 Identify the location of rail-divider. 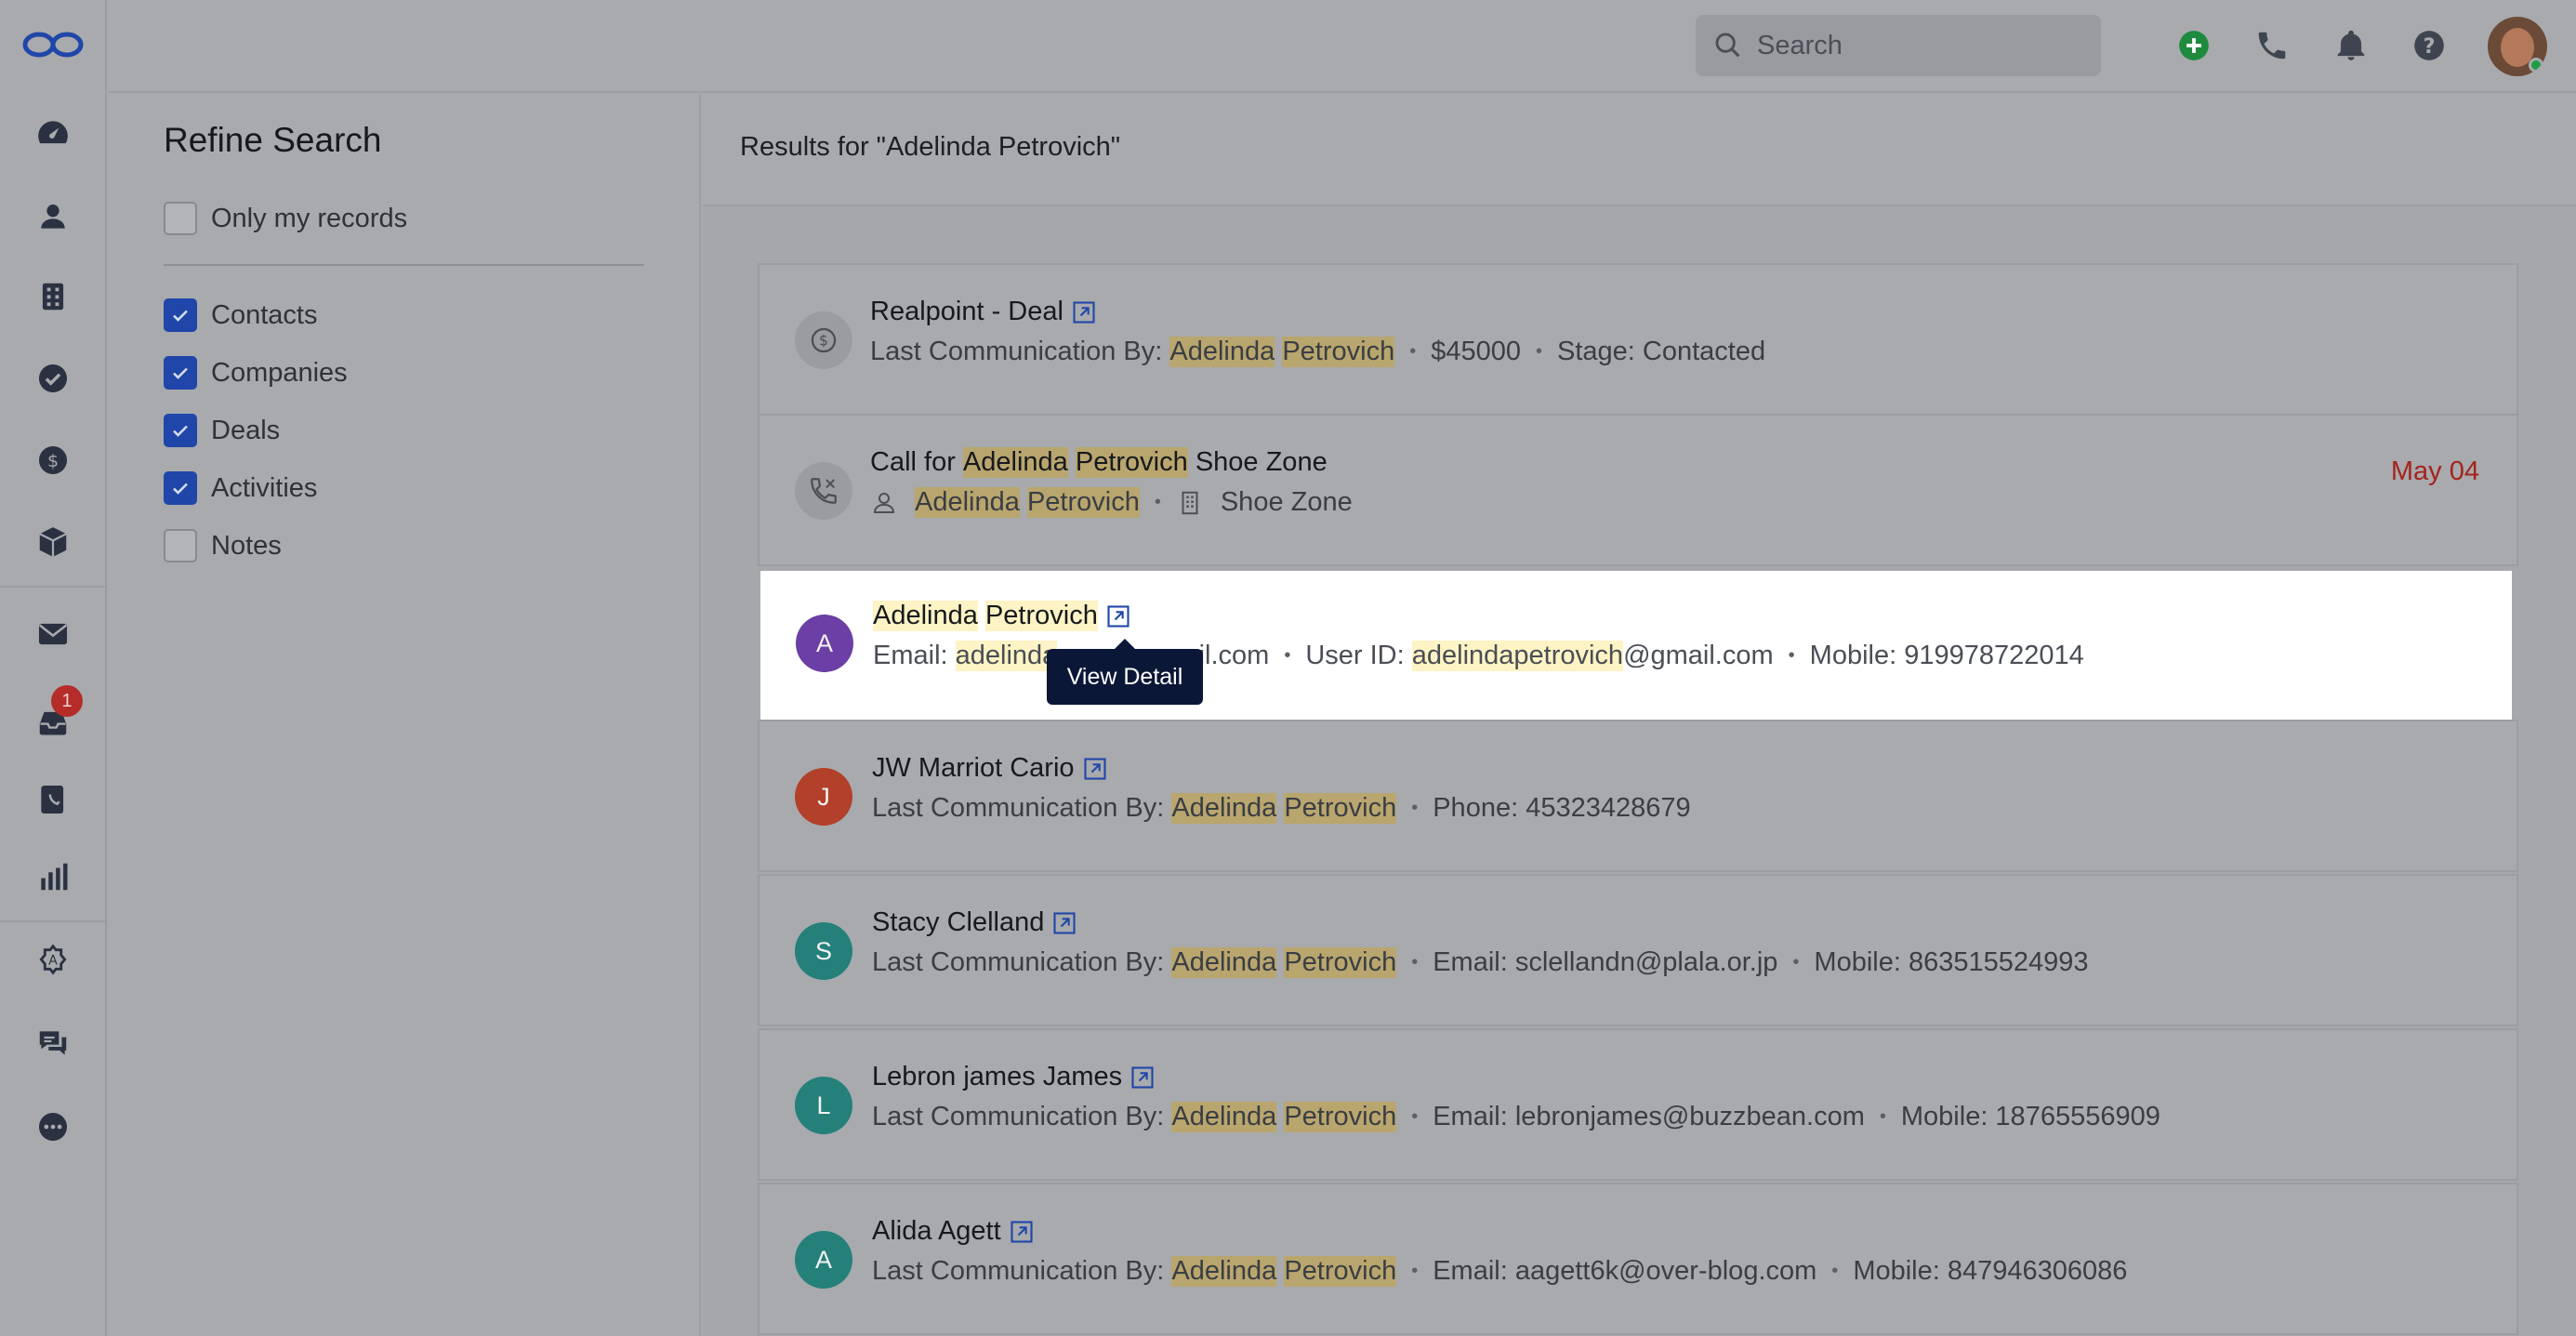
(53, 921).